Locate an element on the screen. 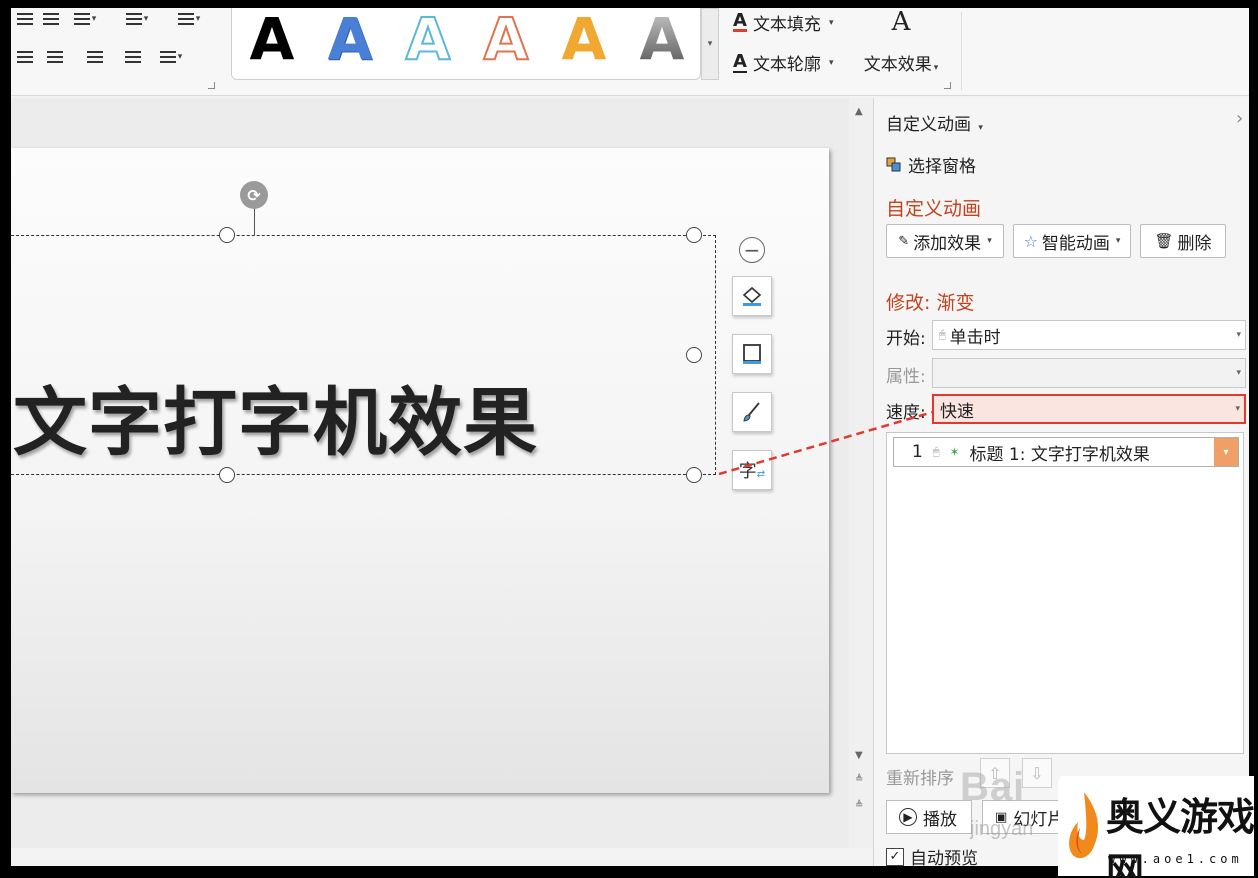  text-effect-label: 文本效果 is located at coordinates (897, 65).